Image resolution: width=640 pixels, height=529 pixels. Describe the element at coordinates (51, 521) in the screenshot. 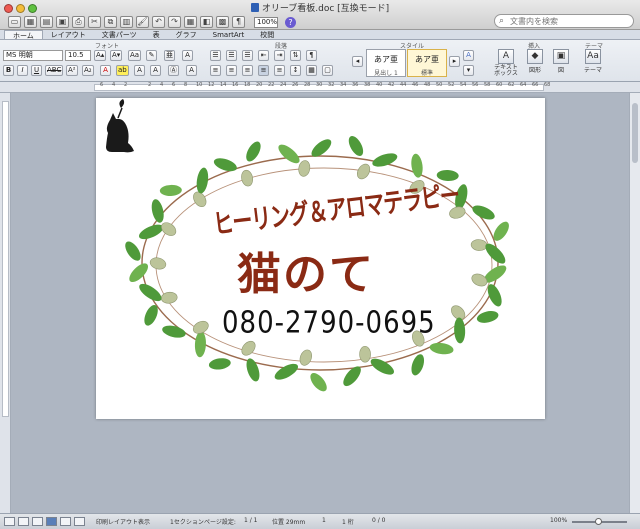

I see `view-print-layout-button` at that location.